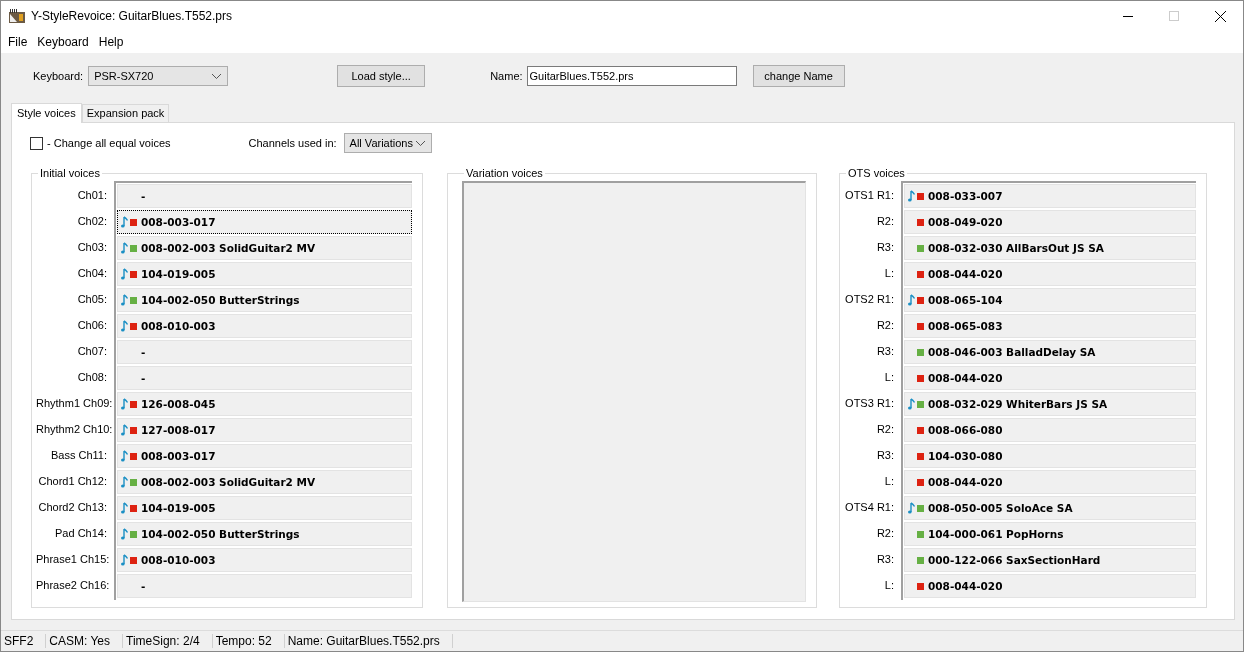 This screenshot has width=1244, height=652. I want to click on channel-label: Ch06:, so click(92, 325).